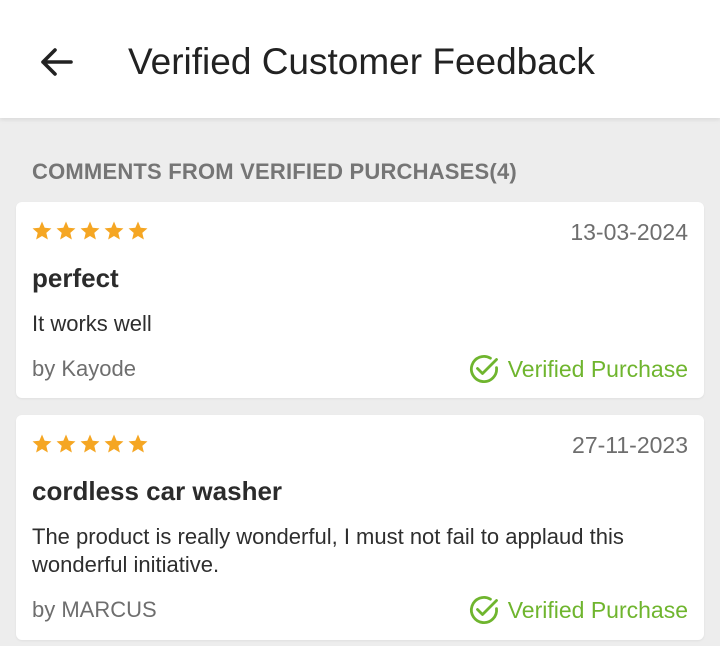 The width and height of the screenshot is (720, 646). I want to click on review-title: perfect, so click(75, 278).